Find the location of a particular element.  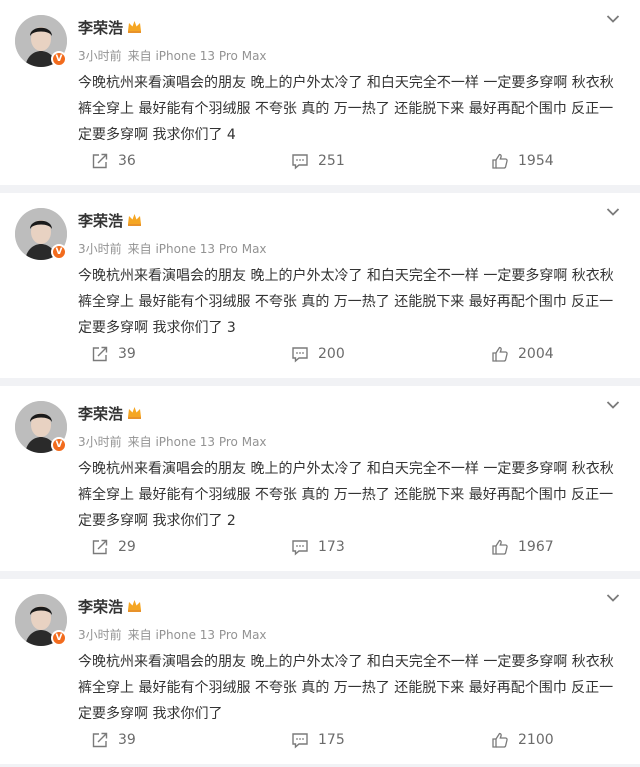

post-actions: 39 200 2004 is located at coordinates (320, 354).